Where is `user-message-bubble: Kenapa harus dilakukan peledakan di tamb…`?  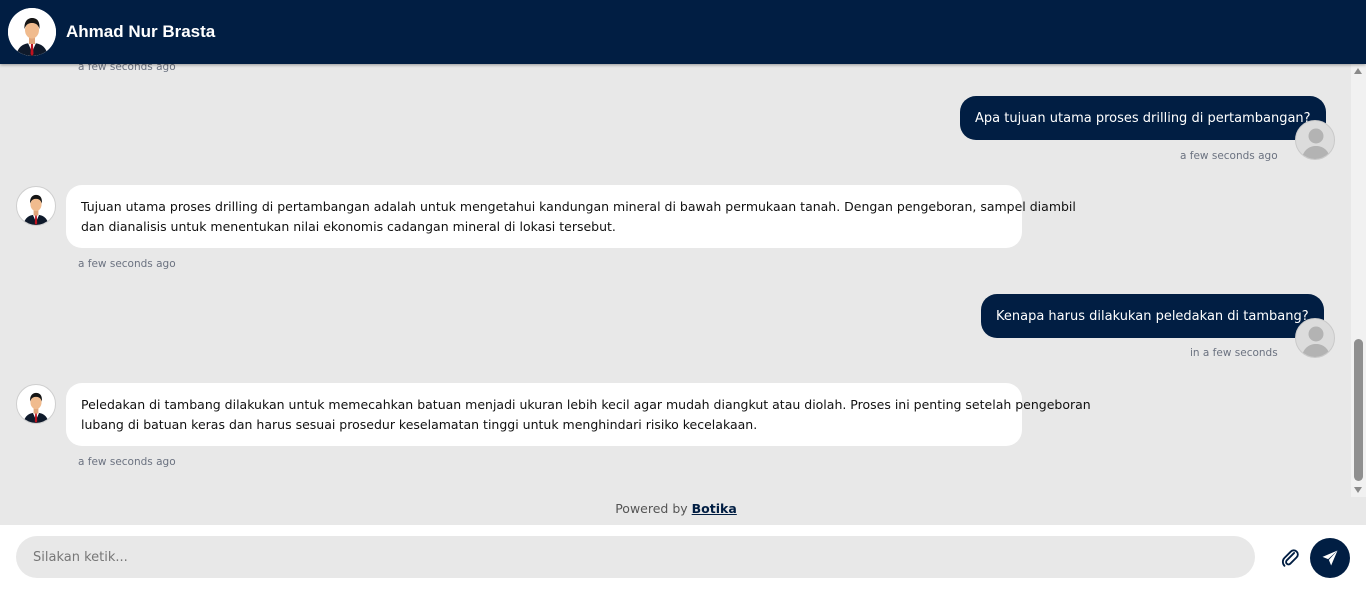
user-message-bubble: Kenapa harus dilakukan peledakan di tamb… is located at coordinates (1152, 316).